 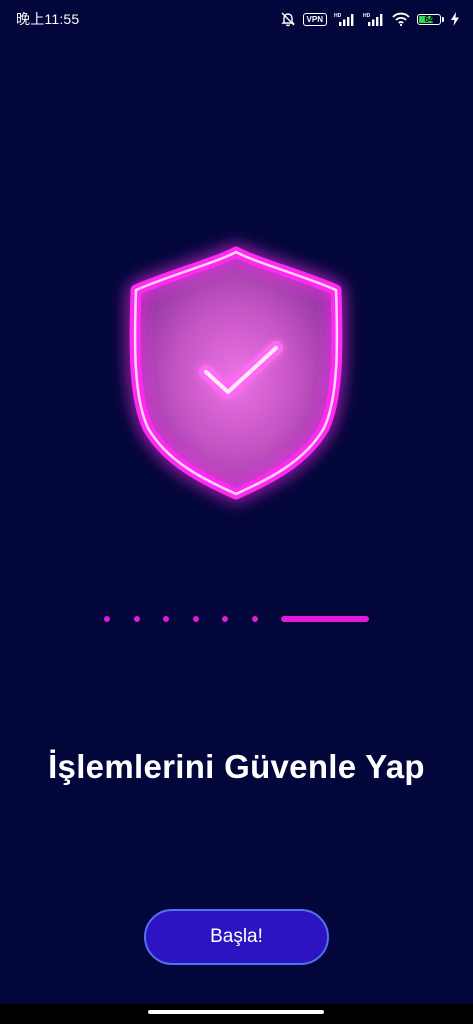 What do you see at coordinates (236, 937) in the screenshot?
I see `start-button: Başla!` at bounding box center [236, 937].